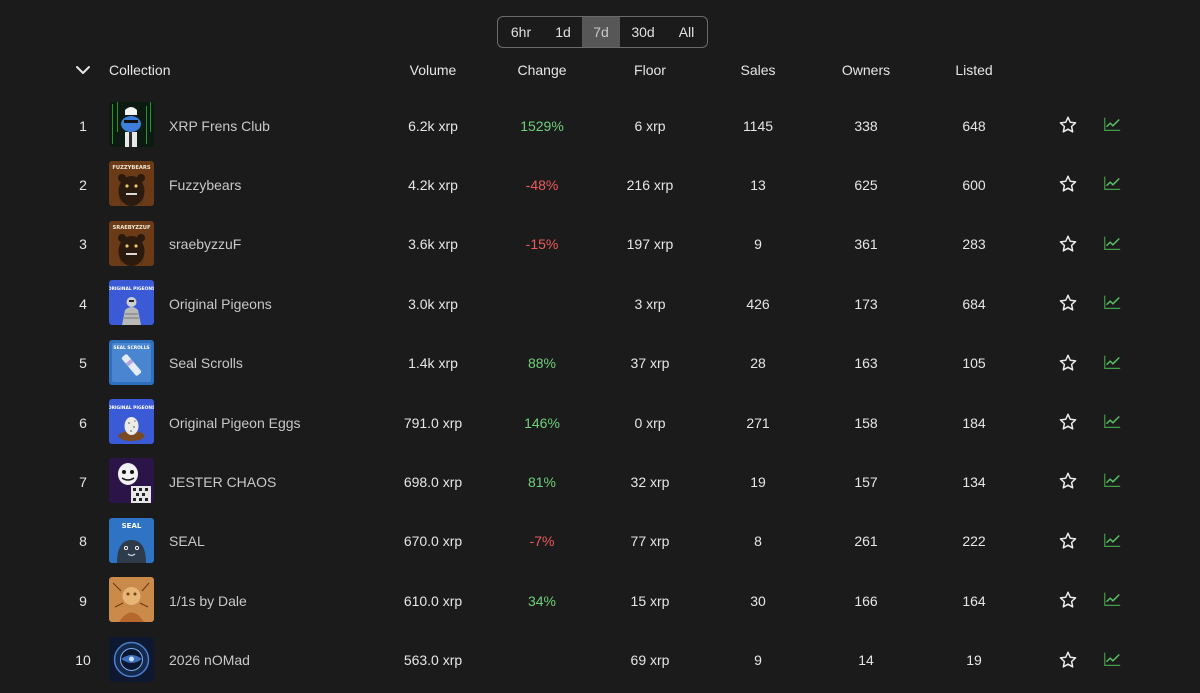  Describe the element at coordinates (132, 228) in the screenshot. I see `svg-text: SRAEBYZZUF` at that location.